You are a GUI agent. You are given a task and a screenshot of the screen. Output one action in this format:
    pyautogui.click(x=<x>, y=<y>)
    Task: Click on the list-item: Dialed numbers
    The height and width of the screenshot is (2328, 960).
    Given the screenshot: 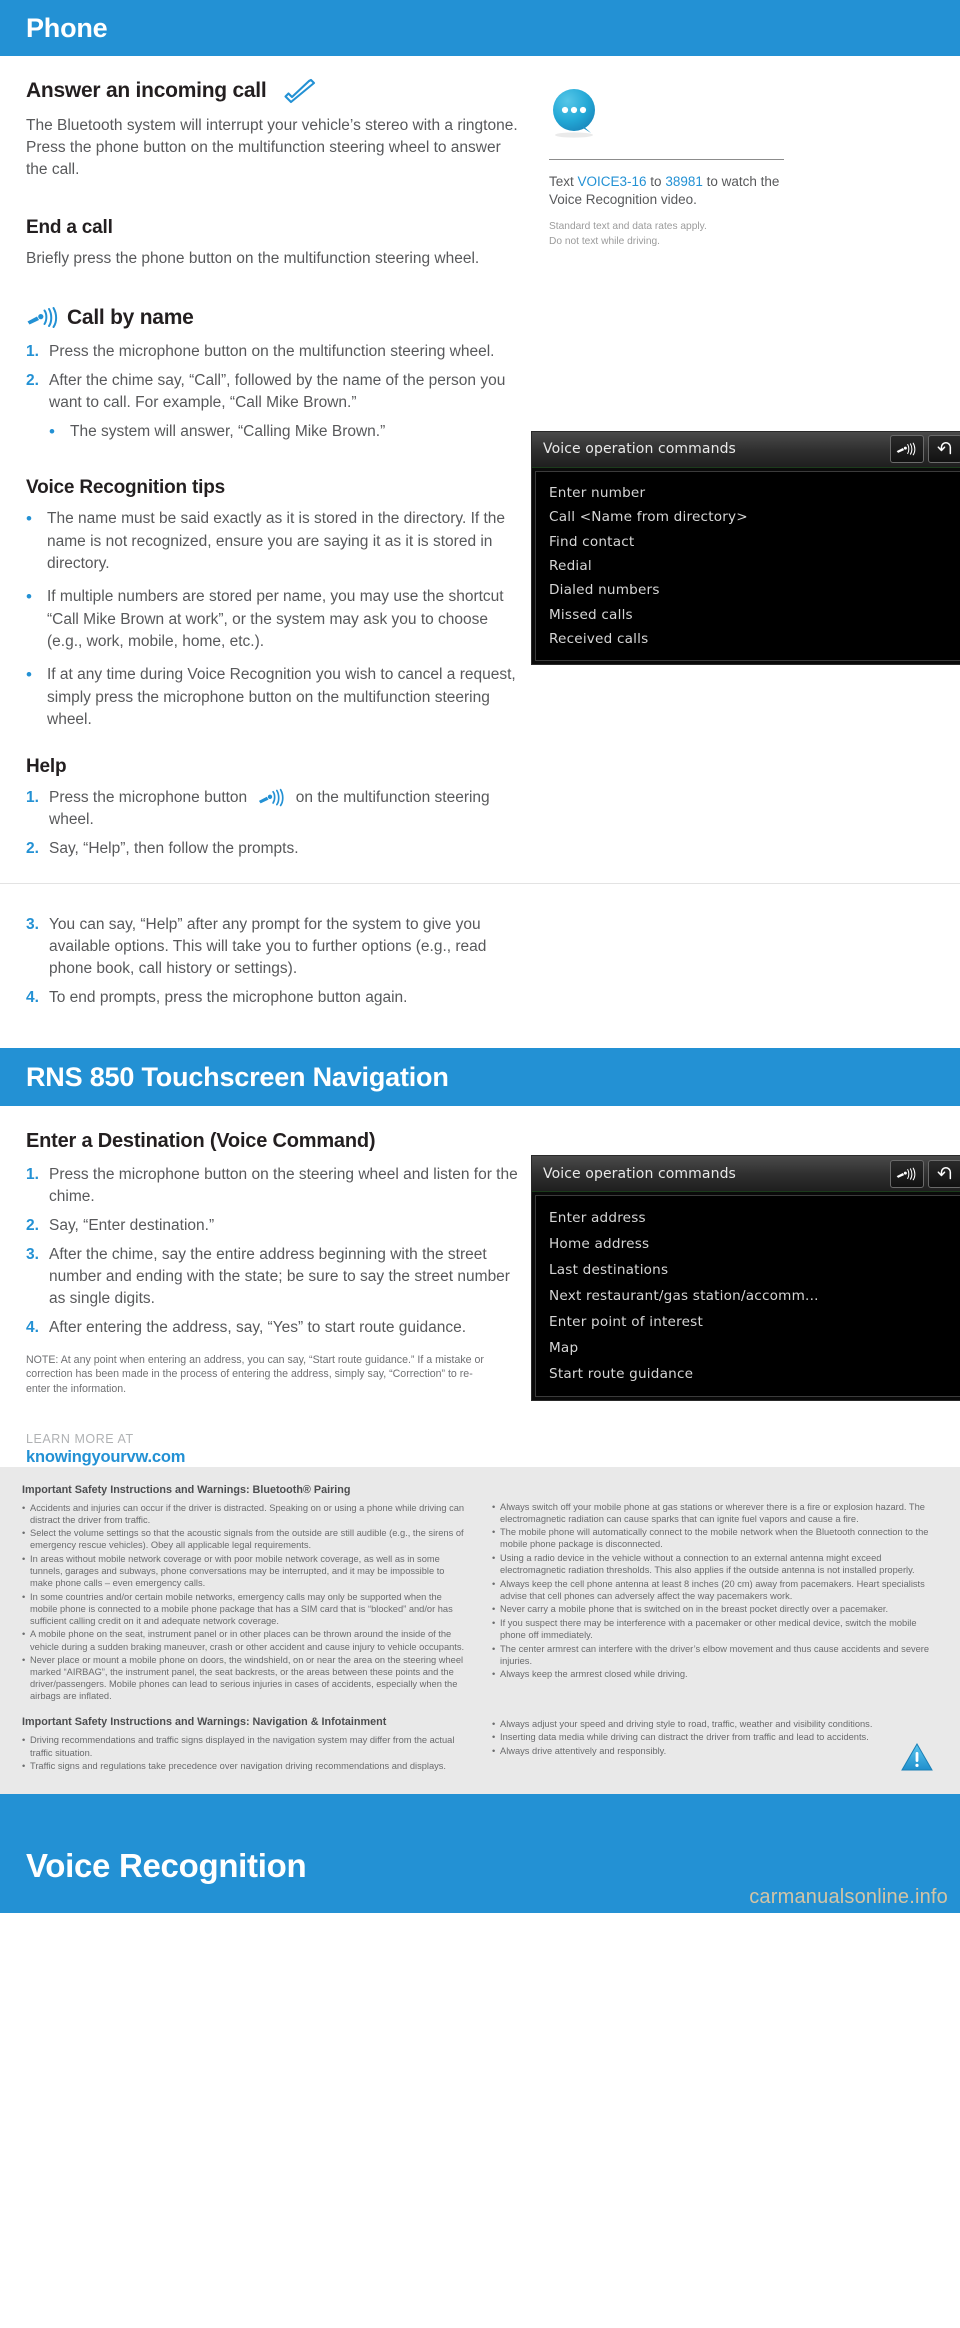 What is the action you would take?
    pyautogui.click(x=748, y=590)
    